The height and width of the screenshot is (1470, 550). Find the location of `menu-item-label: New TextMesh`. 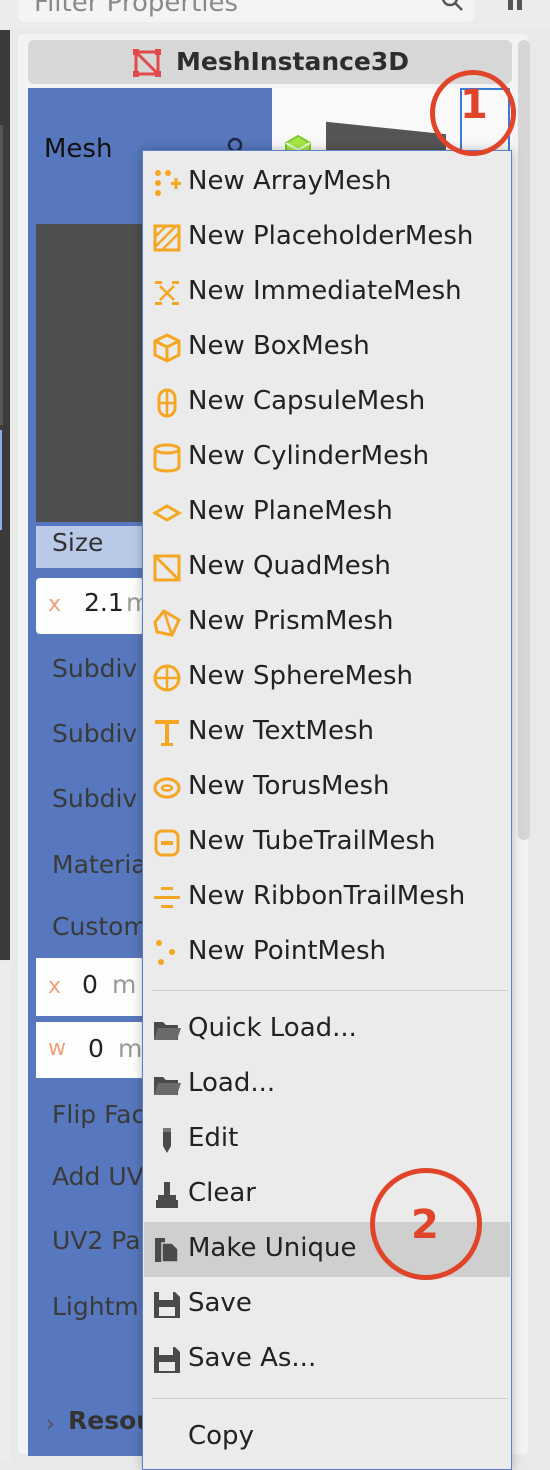

menu-item-label: New TextMesh is located at coordinates (281, 731).